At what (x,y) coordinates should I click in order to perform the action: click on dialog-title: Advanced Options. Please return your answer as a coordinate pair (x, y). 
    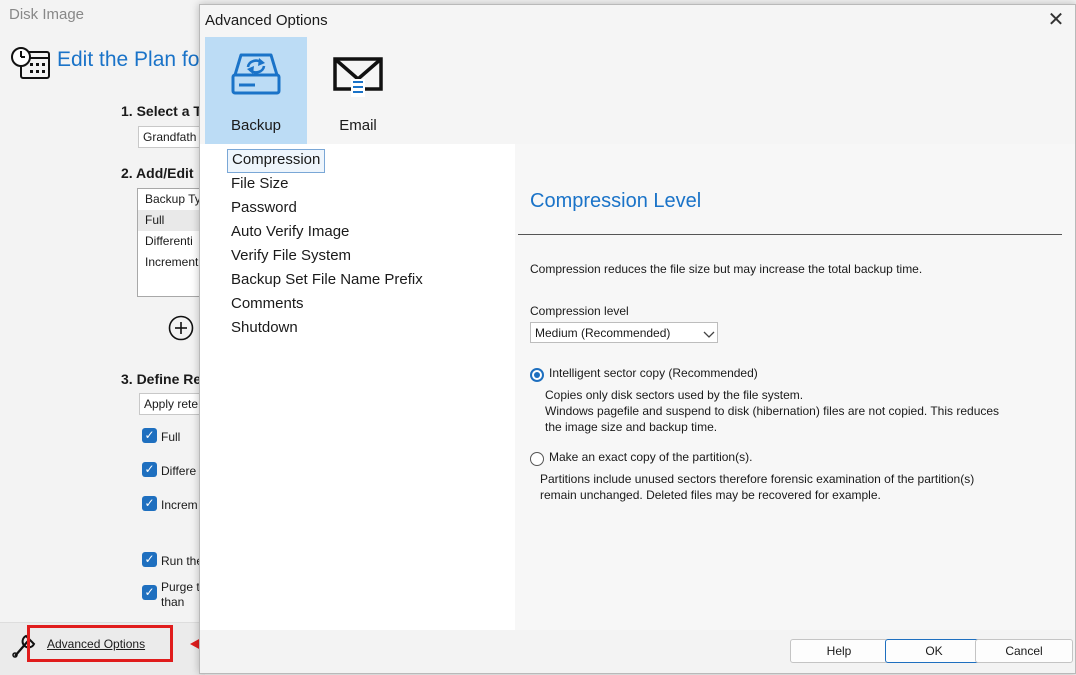
    Looking at the image, I should click on (266, 20).